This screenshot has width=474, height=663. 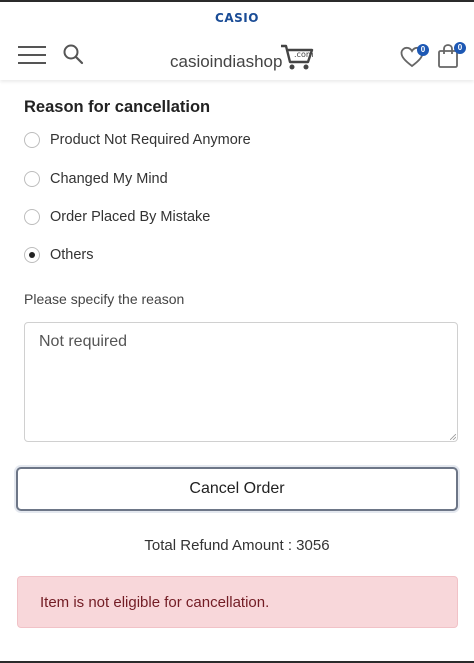 I want to click on error-alert: Item is not eligible for cancellation., so click(x=237, y=602).